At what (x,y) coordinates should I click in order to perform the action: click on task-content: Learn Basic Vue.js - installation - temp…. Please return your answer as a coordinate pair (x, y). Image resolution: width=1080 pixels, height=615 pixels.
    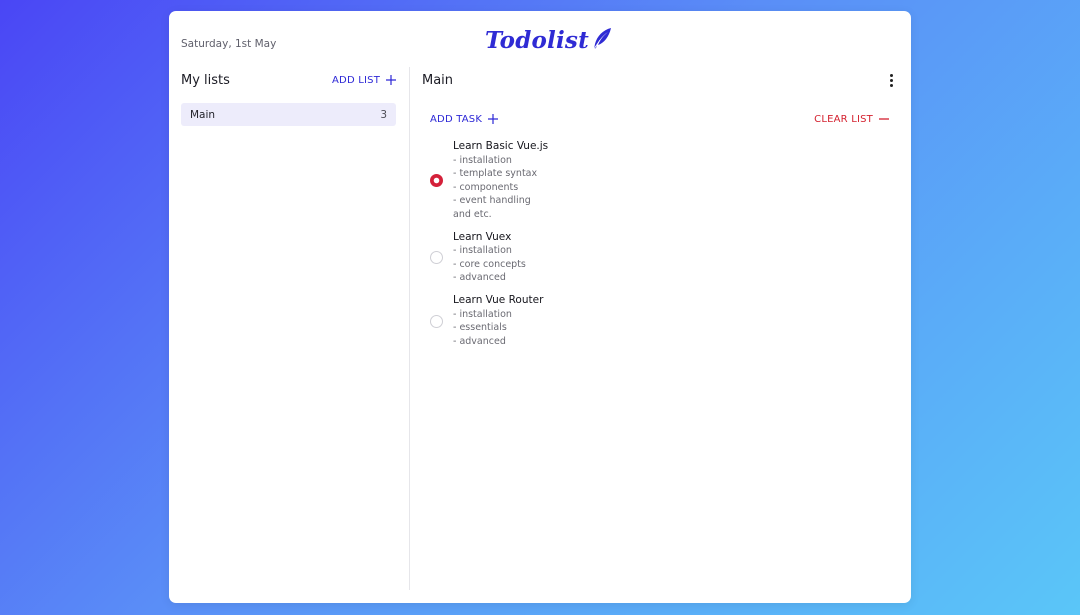
    Looking at the image, I should click on (500, 181).